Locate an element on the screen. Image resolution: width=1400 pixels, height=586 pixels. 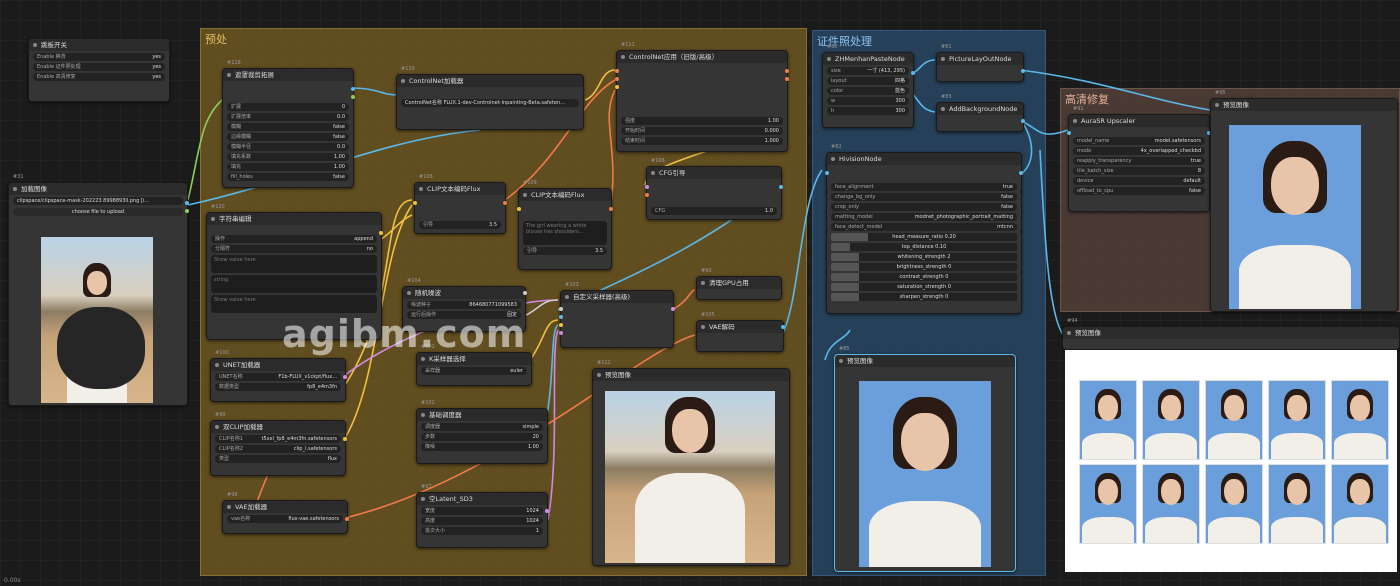
width-field: 宽度 1024 is located at coordinates (482, 511).